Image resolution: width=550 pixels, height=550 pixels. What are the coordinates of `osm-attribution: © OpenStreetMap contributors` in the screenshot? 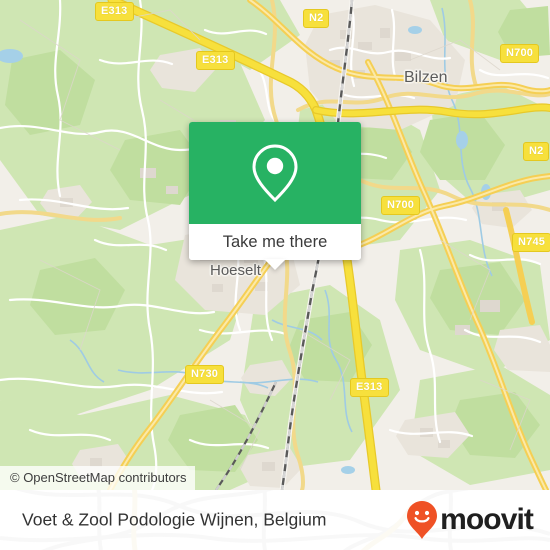 It's located at (97, 478).